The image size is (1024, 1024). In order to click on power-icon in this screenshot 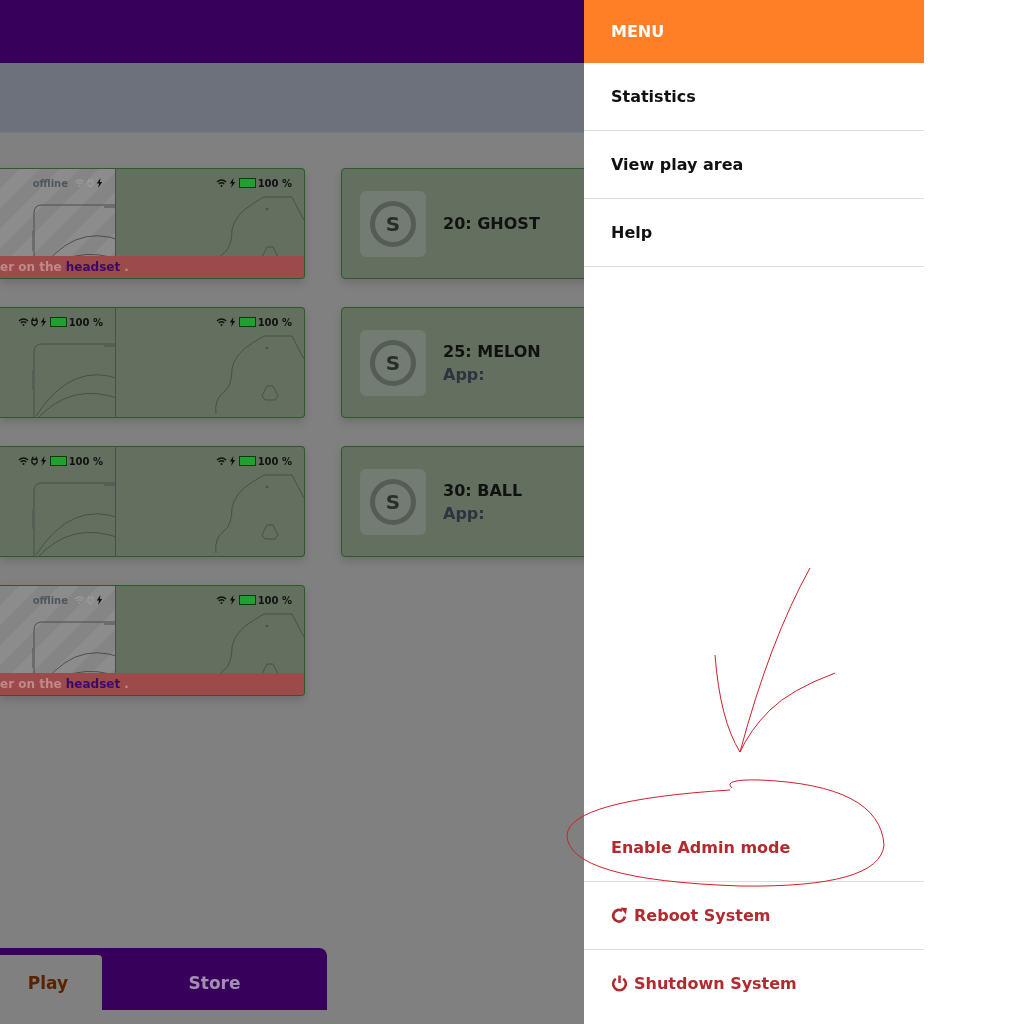, I will do `click(619, 983)`.